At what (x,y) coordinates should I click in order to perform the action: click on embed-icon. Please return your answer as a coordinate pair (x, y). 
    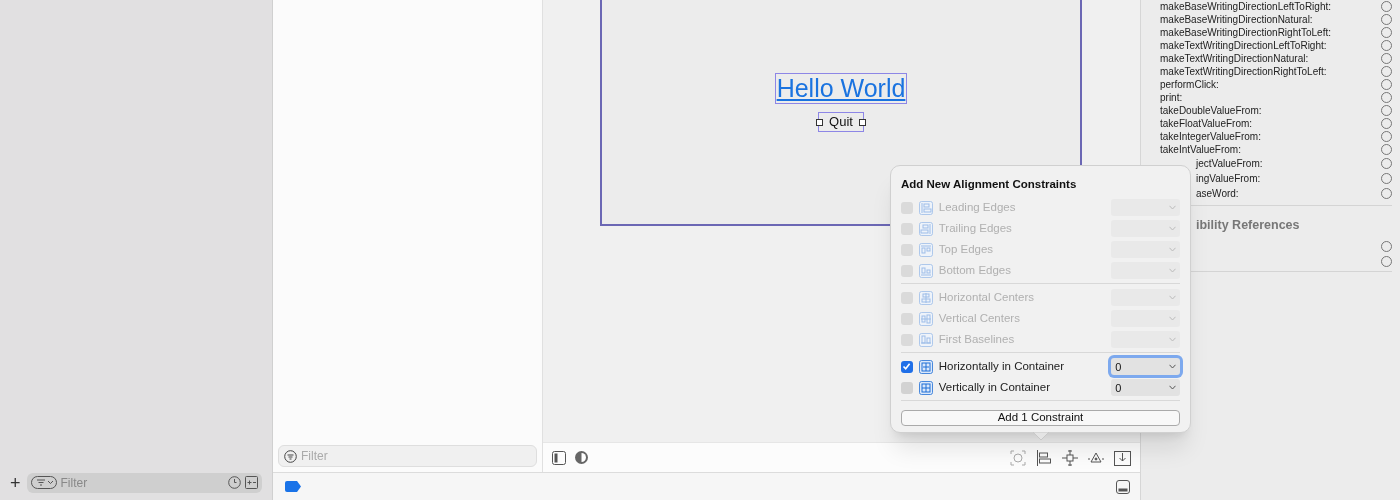
    Looking at the image, I should click on (1122, 457).